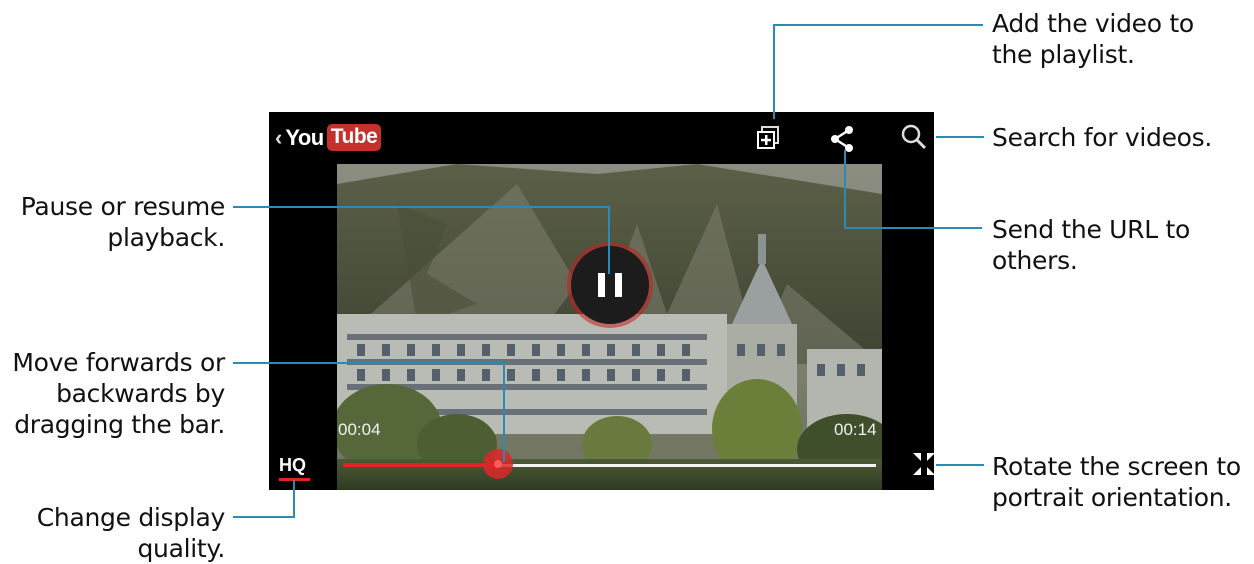 The width and height of the screenshot is (1254, 564). Describe the element at coordinates (1063, 54) in the screenshot. I see `callout-text: the playlist.` at that location.